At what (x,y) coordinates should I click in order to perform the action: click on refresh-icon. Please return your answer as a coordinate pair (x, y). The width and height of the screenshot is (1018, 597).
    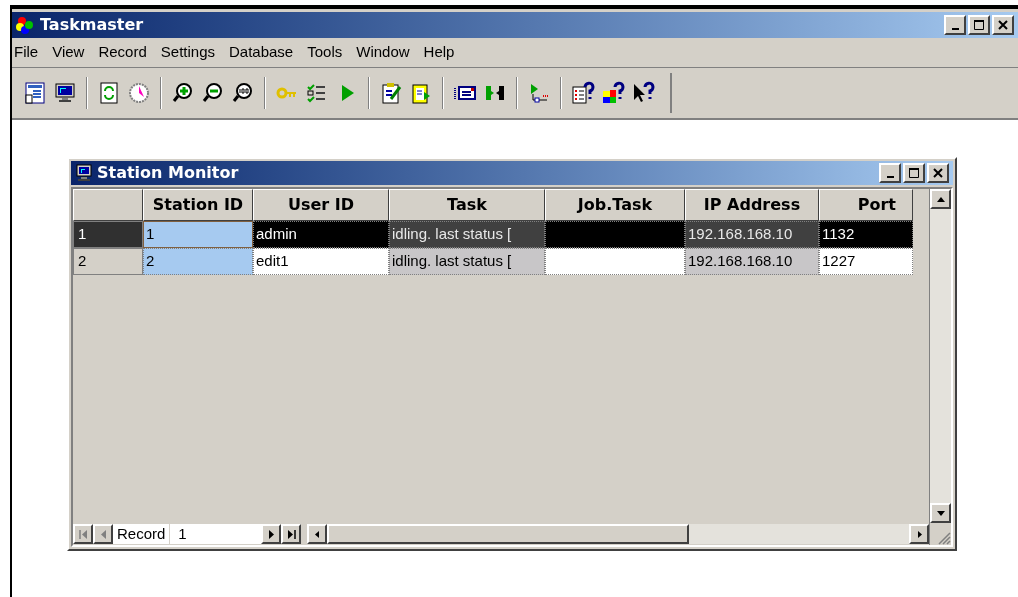
    Looking at the image, I should click on (109, 93).